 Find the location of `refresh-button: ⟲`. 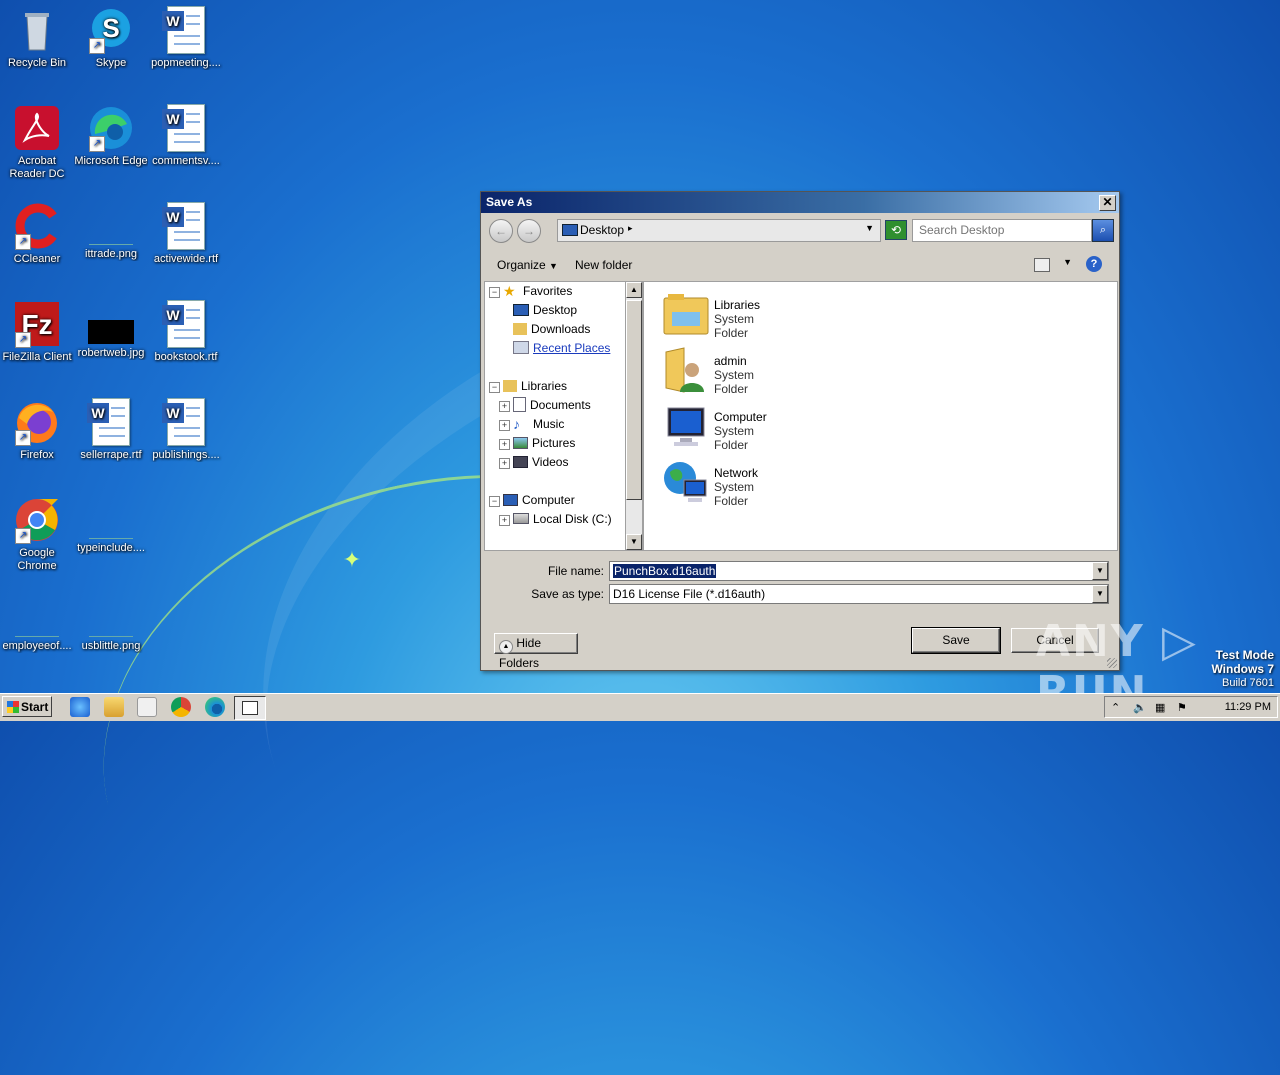

refresh-button: ⟲ is located at coordinates (896, 230).